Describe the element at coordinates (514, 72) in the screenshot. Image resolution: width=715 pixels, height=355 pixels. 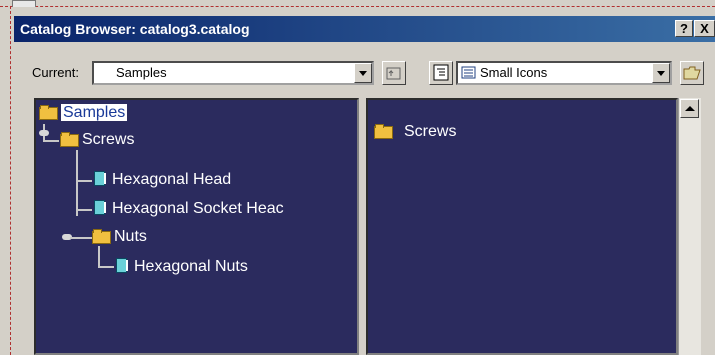
I see `view-mode-value: Small Icons` at that location.